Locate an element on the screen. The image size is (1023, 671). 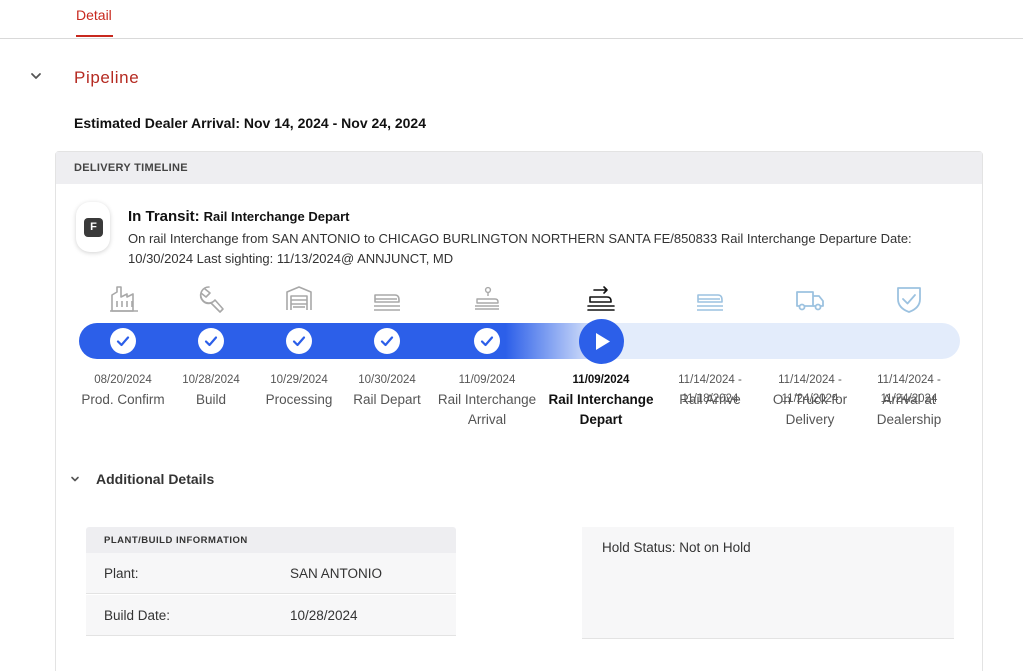
pipeline-collapse-chevron-icon is located at coordinates (36, 76).